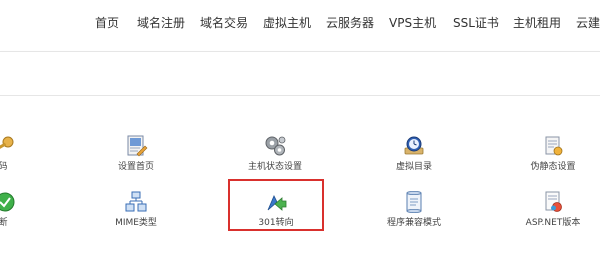 The image size is (600, 267). Describe the element at coordinates (588, 23) in the screenshot. I see `nav-cloud-build: 云建` at that location.